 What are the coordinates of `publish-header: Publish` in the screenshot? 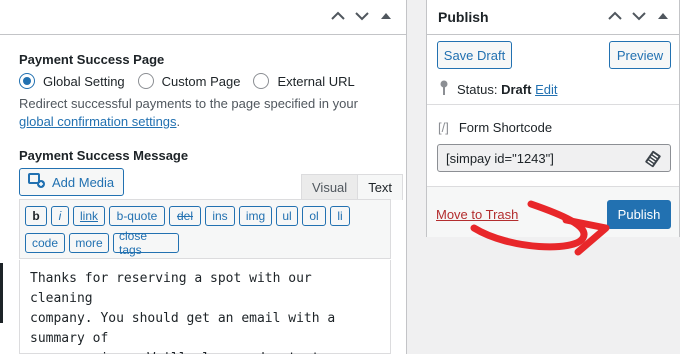 It's located at (553, 17).